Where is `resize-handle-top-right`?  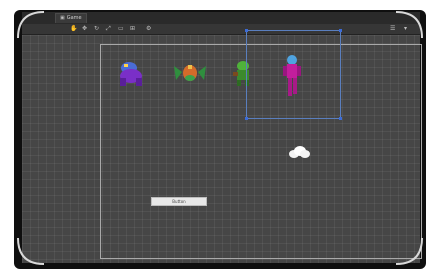
resize-handle-top-right is located at coordinates (340, 30).